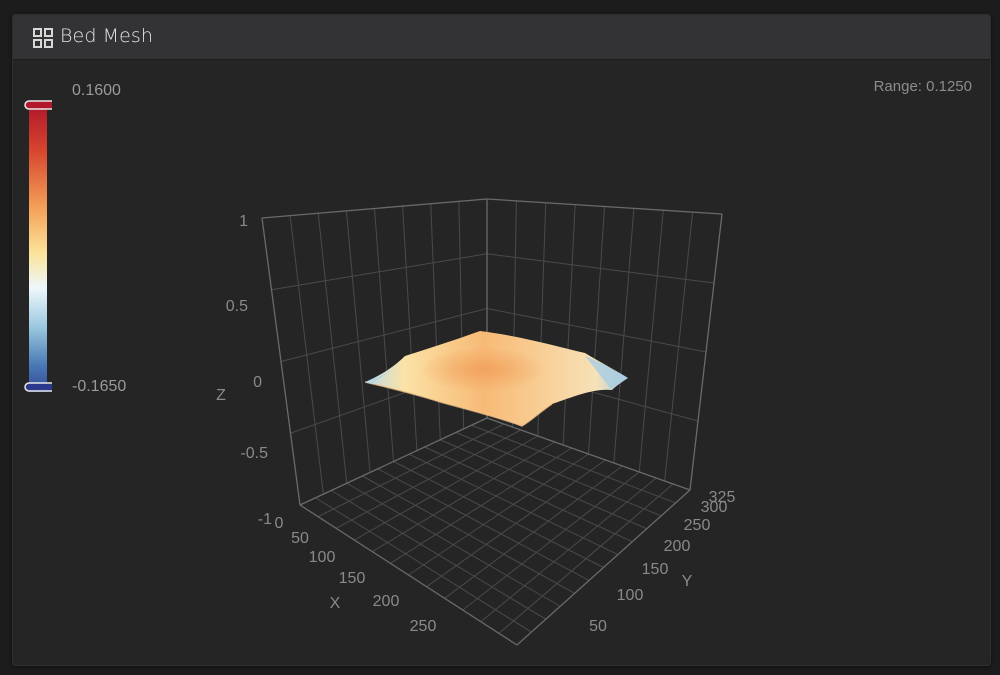 This screenshot has height=675, width=1000. I want to click on x-tick-label: 0, so click(279, 523).